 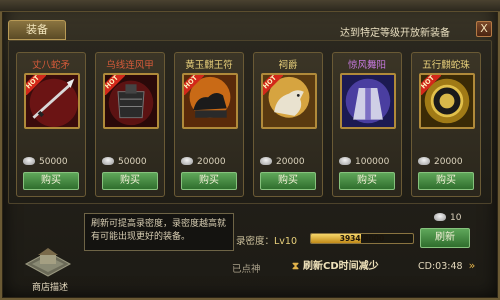 What do you see at coordinates (50, 65) in the screenshot?
I see `item-name: 丈八蛇矛` at bounding box center [50, 65].